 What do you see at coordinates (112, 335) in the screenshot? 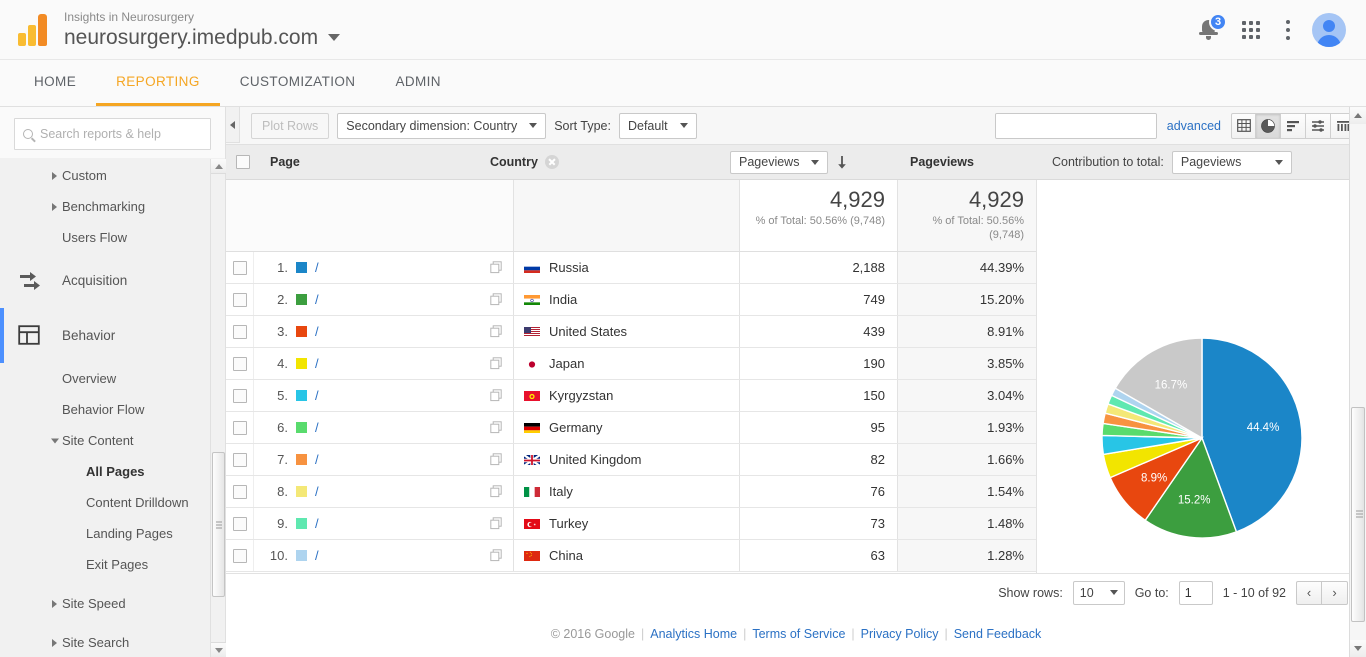
I see `sidebar-item-behavior: Behavior` at bounding box center [112, 335].